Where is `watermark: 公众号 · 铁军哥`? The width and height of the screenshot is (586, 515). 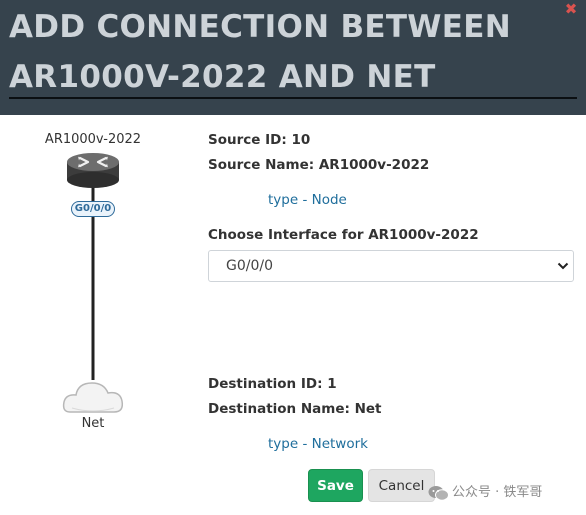 watermark: 公众号 · 铁军哥 is located at coordinates (506, 493).